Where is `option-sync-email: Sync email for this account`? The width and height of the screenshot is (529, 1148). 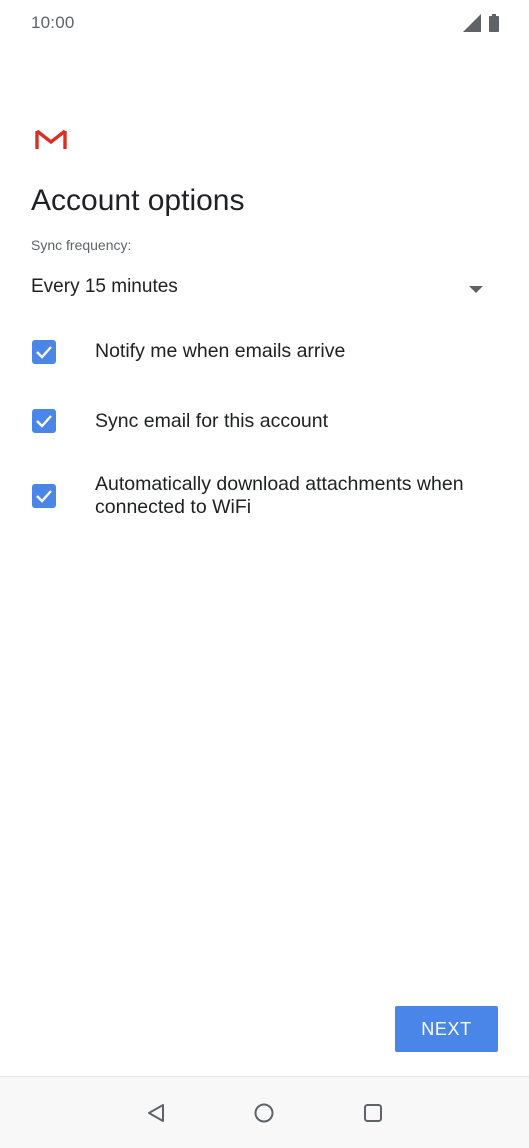 option-sync-email: Sync email for this account is located at coordinates (266, 421).